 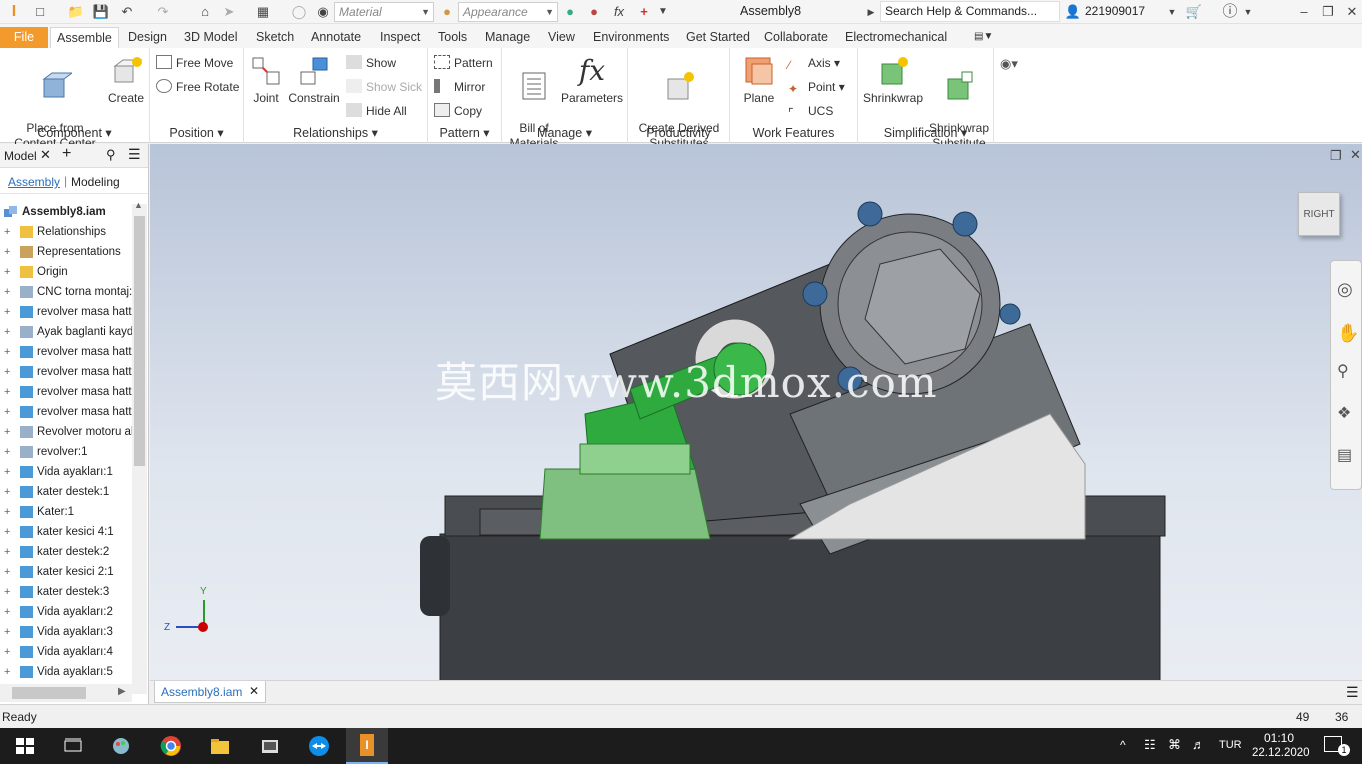 I want to click on tab-electromechanical: Electromechanical, so click(x=896, y=37).